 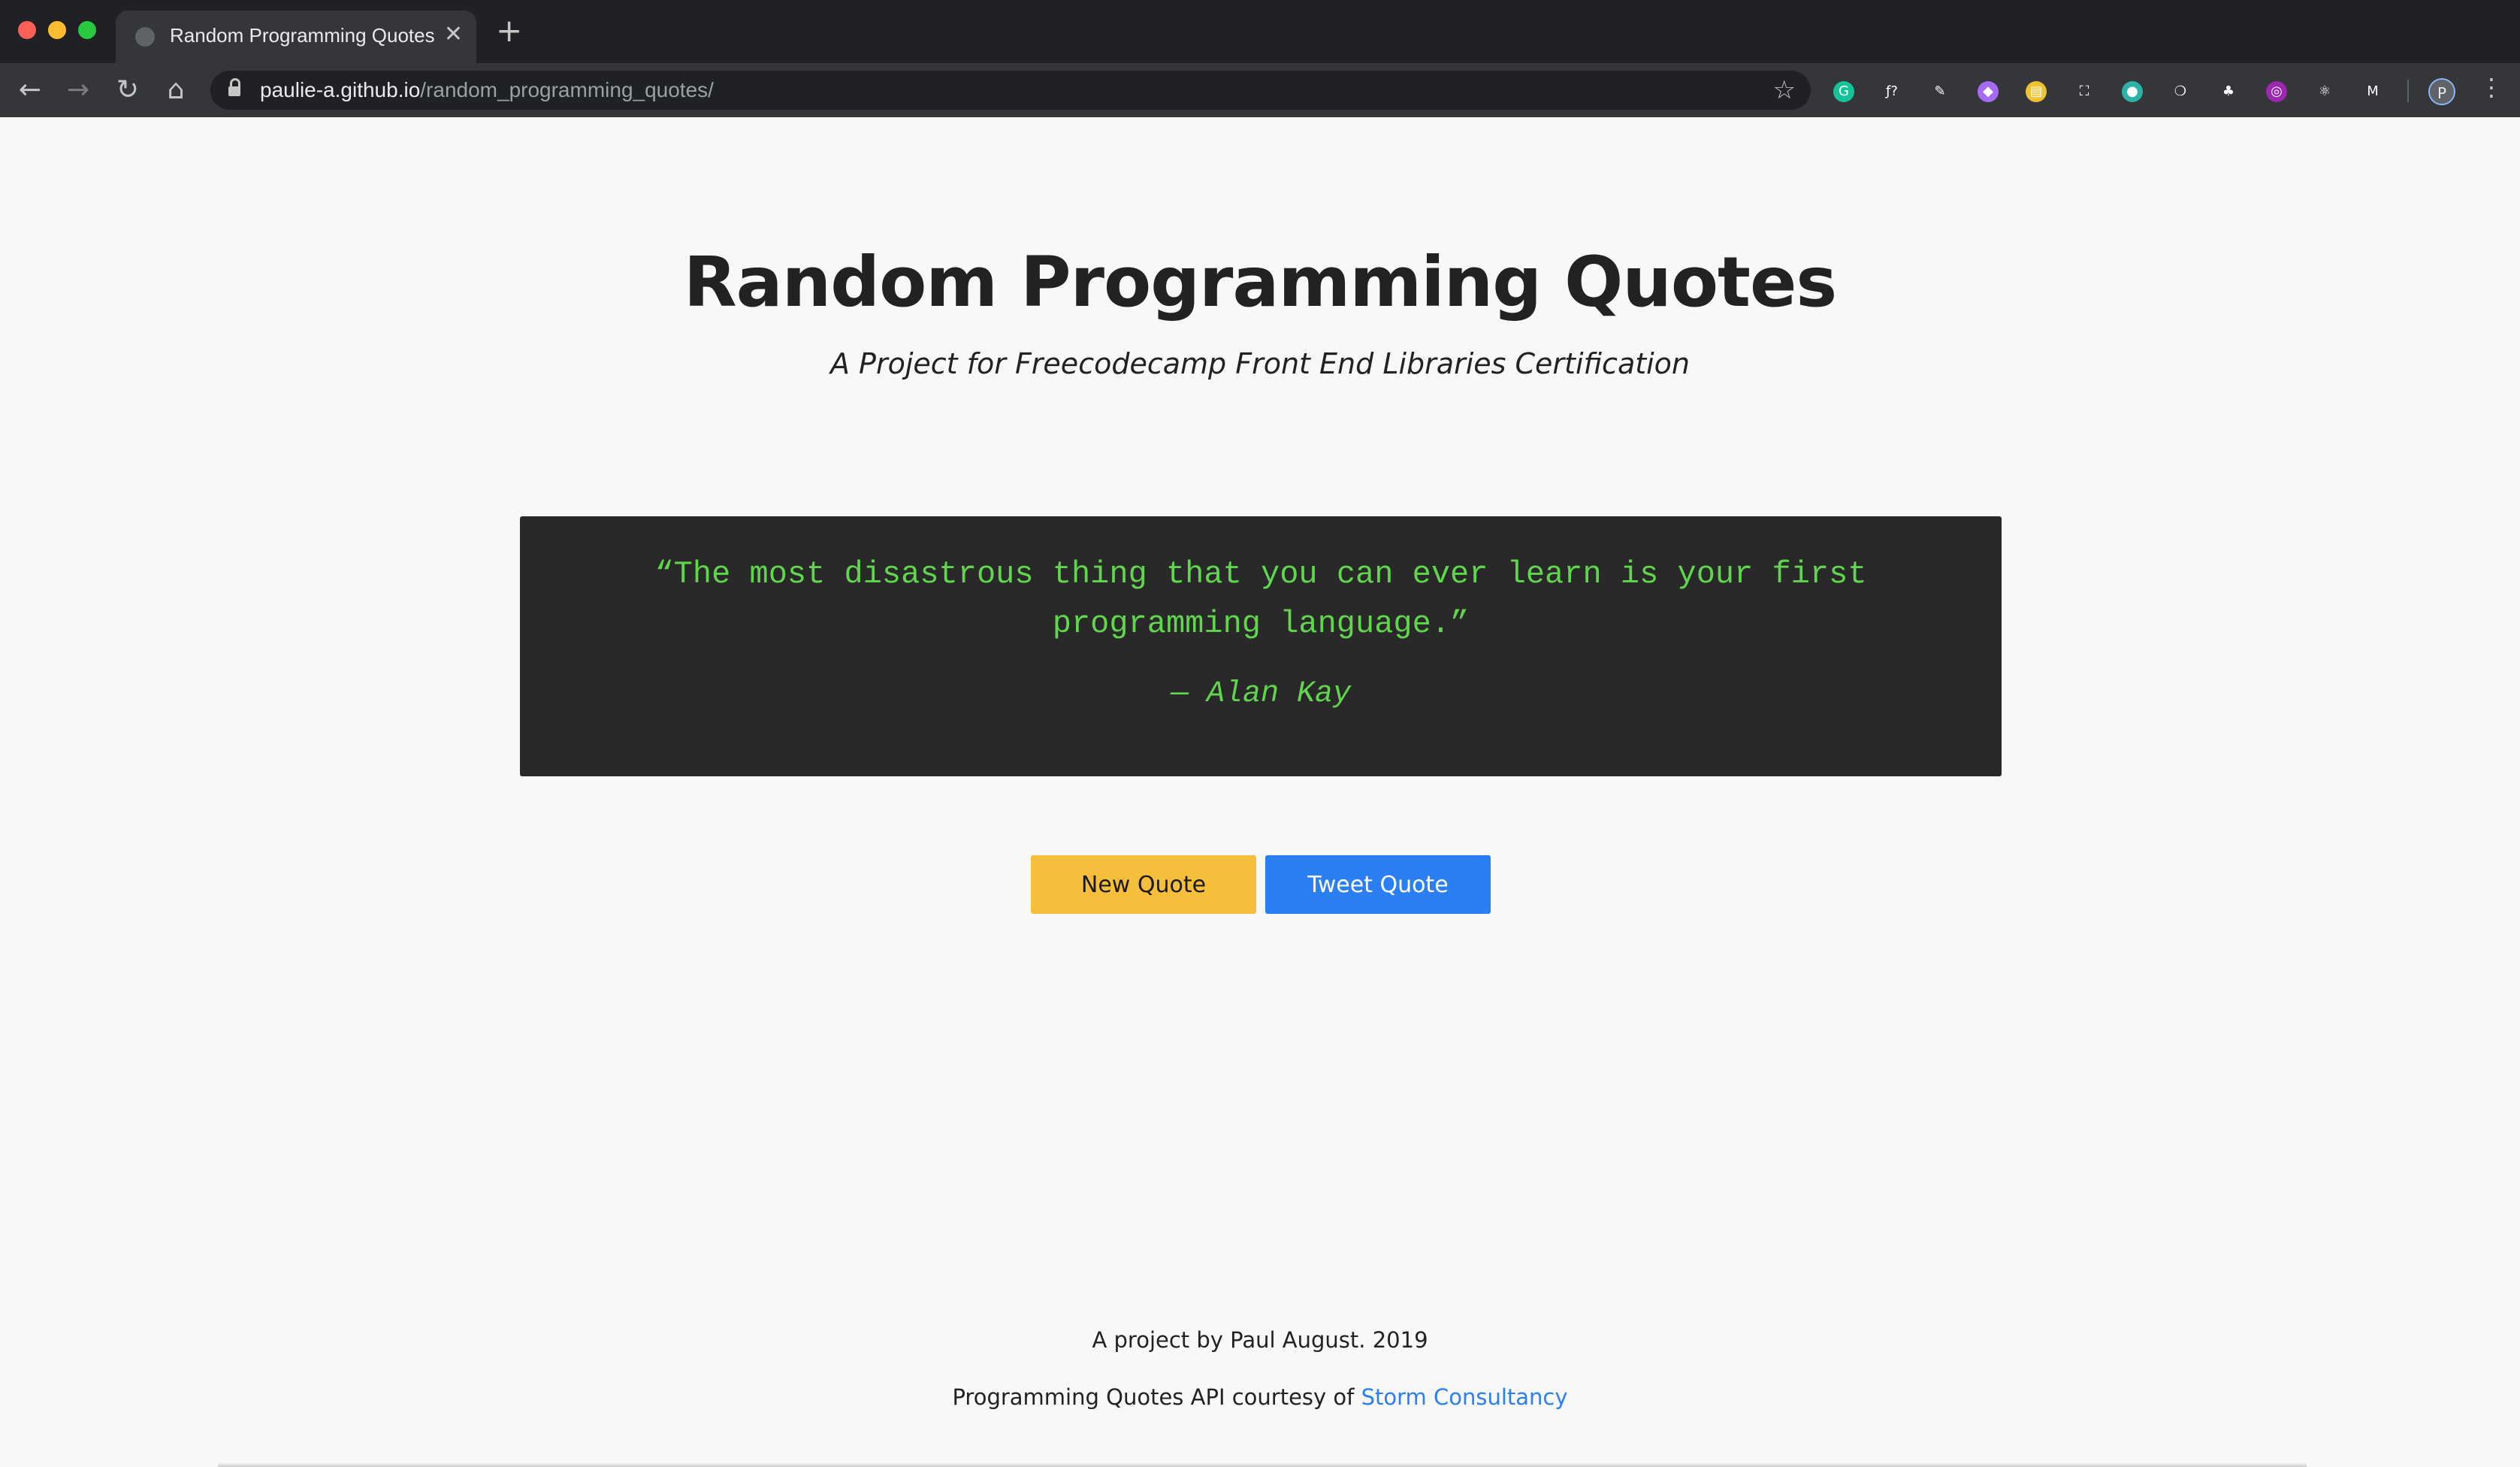 I want to click on globe-icon, so click(x=145, y=37).